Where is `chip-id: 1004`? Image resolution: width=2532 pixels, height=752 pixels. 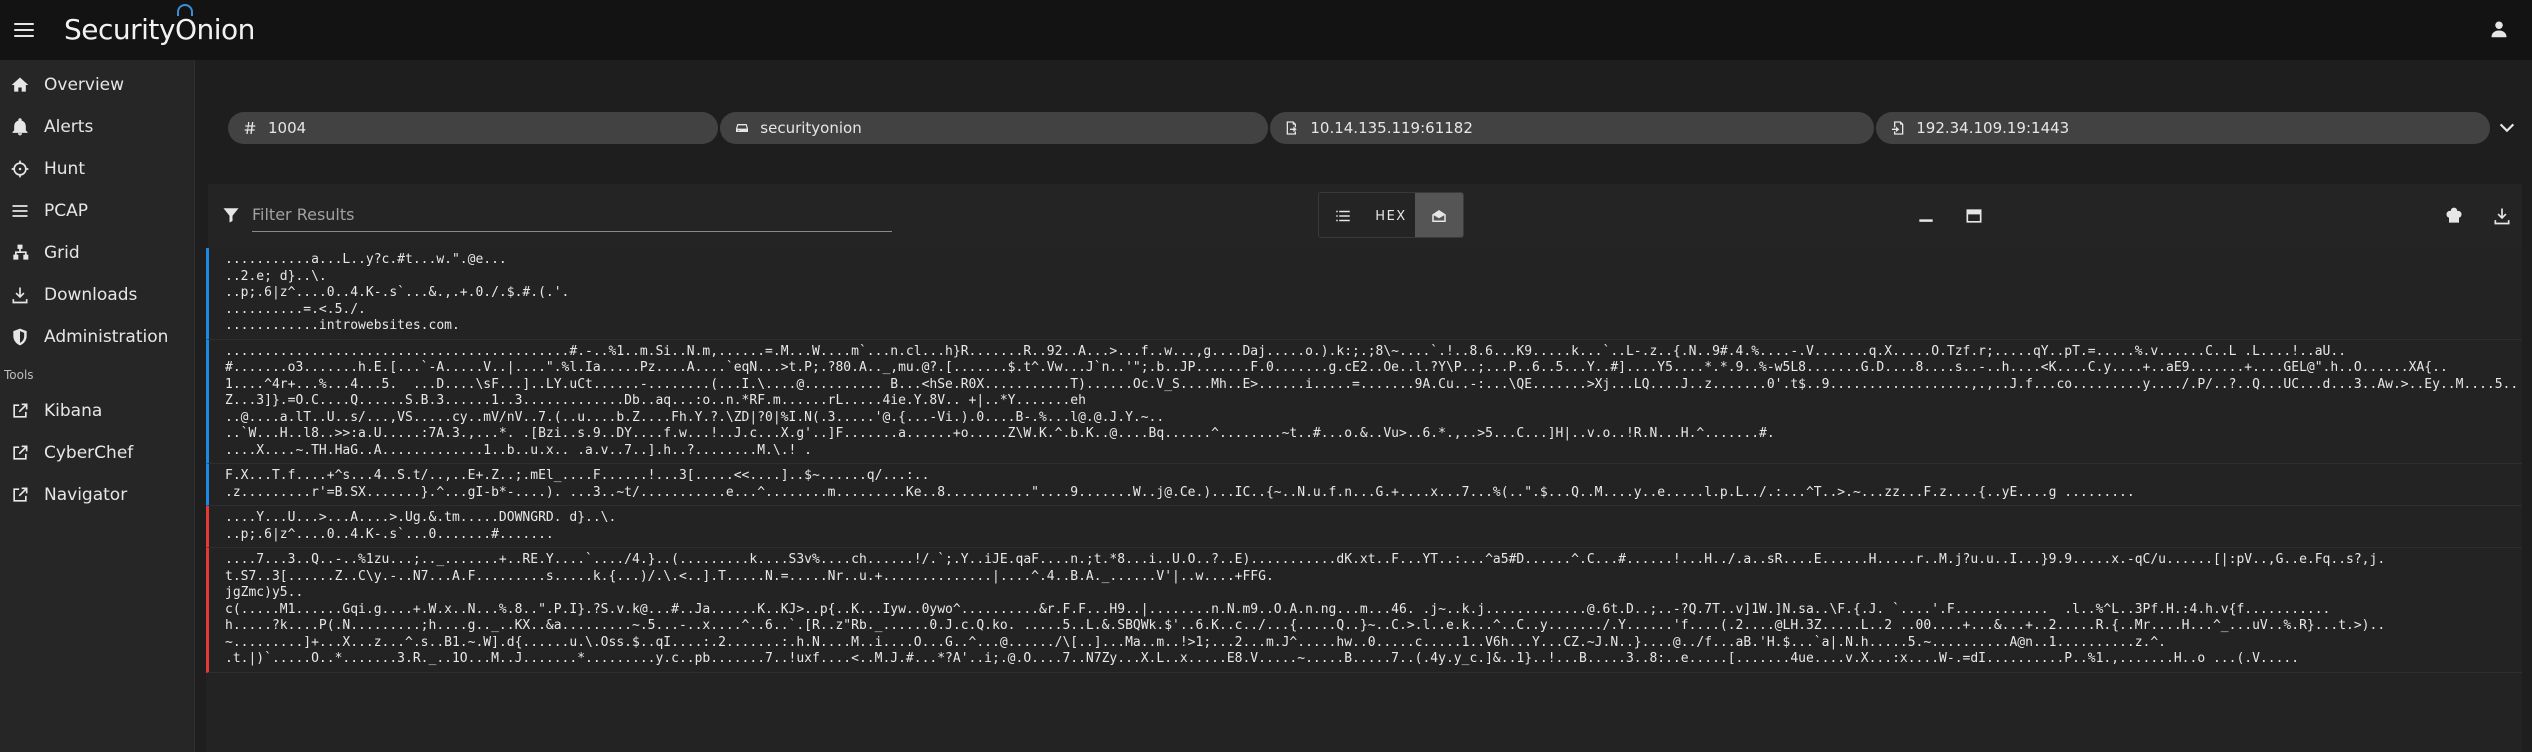
chip-id: 1004 is located at coordinates (473, 128).